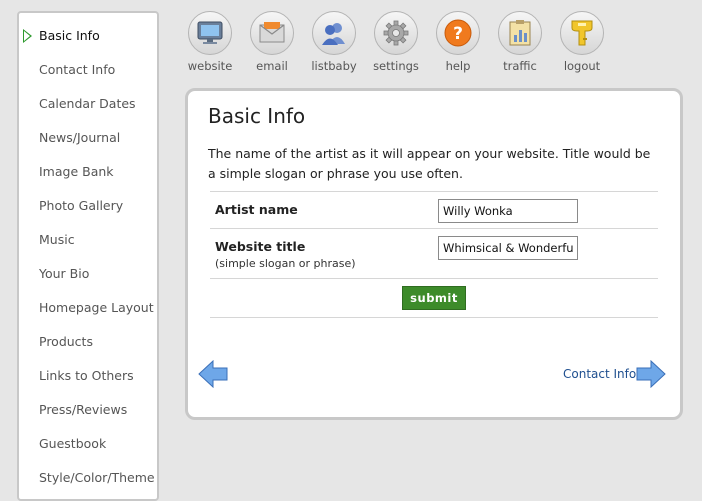 The height and width of the screenshot is (501, 702). I want to click on sidebar-item-calendar-dates: Calendar Dates, so click(87, 103).